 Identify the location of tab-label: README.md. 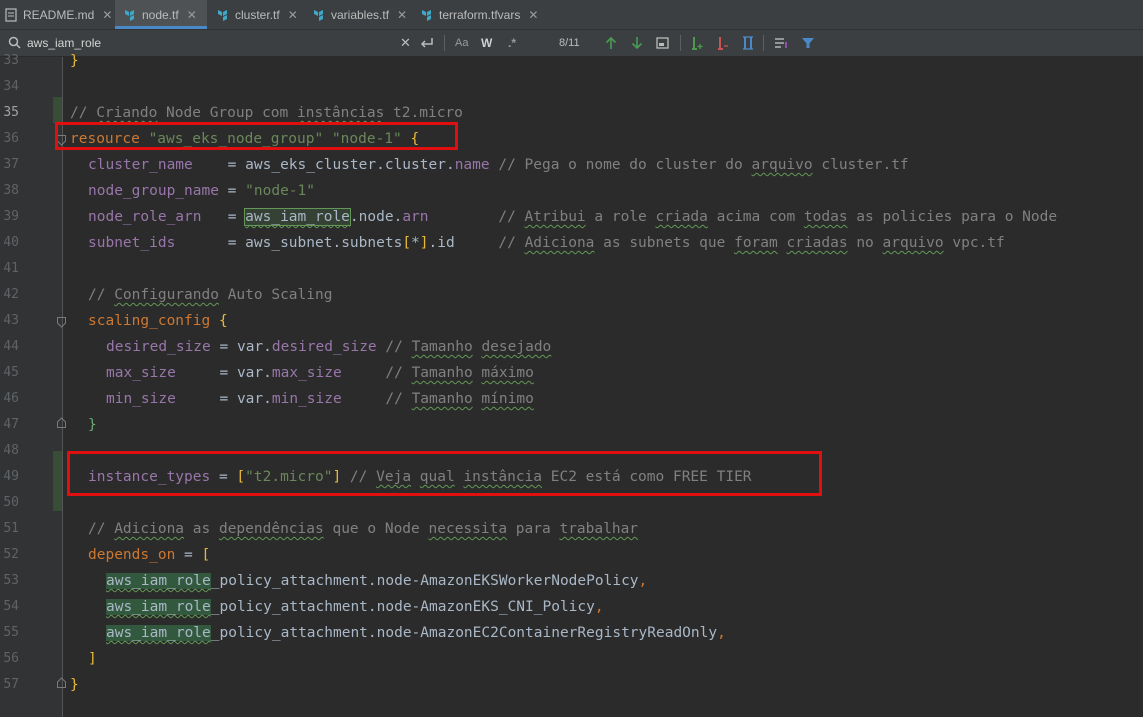
(59, 14).